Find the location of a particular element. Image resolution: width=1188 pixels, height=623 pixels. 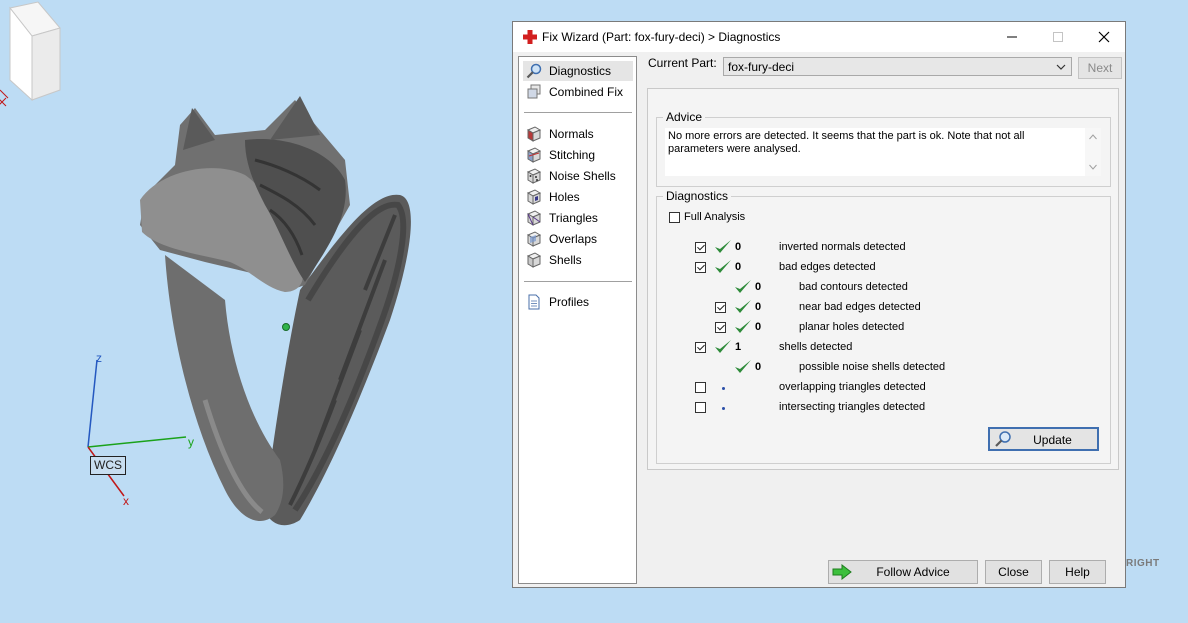

triangles-cube-icon is located at coordinates (534, 218).